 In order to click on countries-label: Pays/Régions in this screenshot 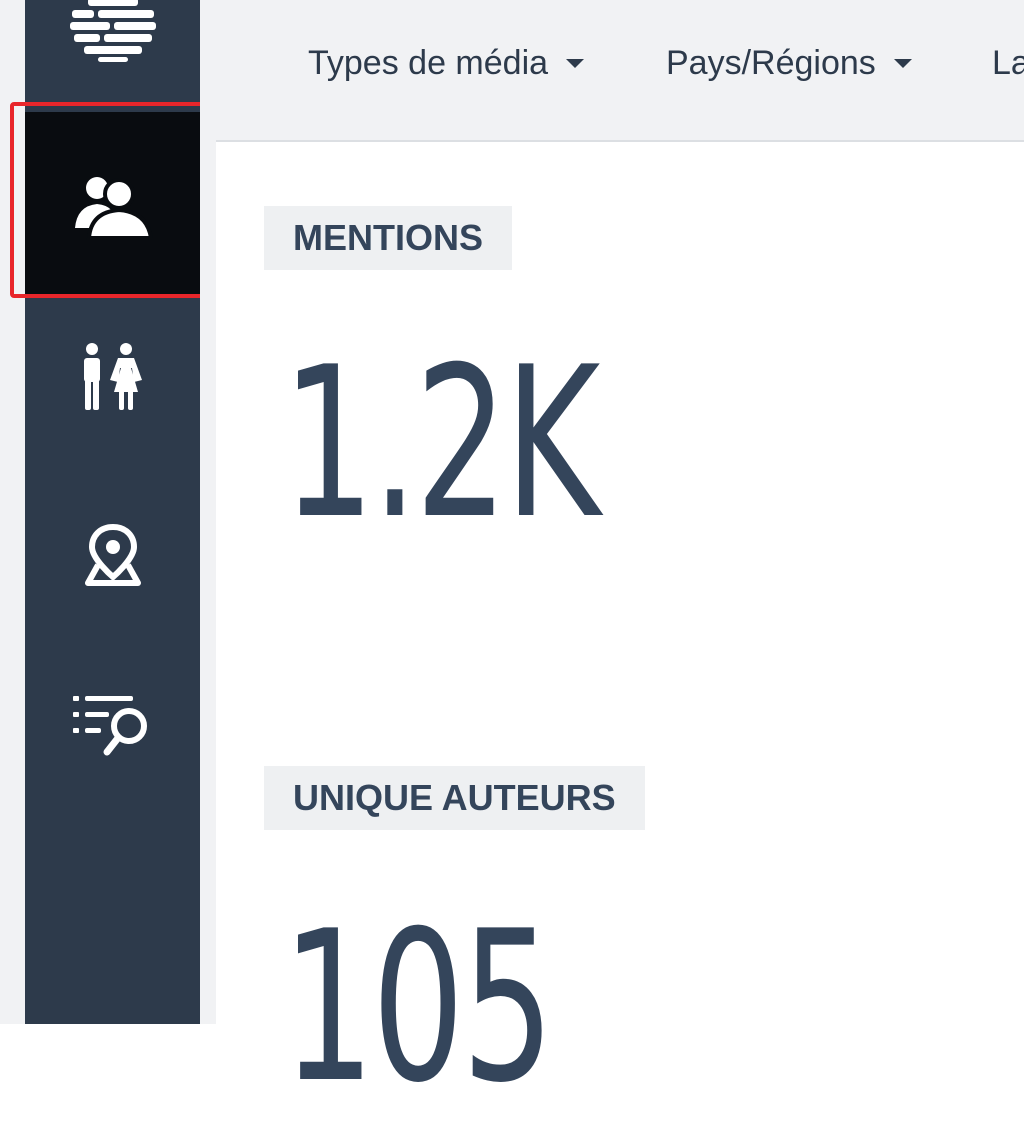, I will do `click(771, 62)`.